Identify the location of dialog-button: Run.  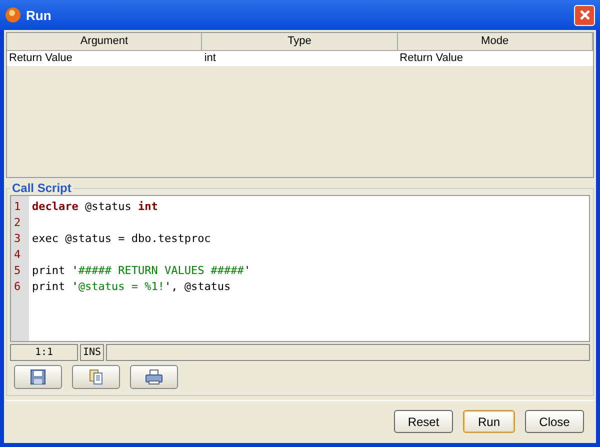
(489, 421).